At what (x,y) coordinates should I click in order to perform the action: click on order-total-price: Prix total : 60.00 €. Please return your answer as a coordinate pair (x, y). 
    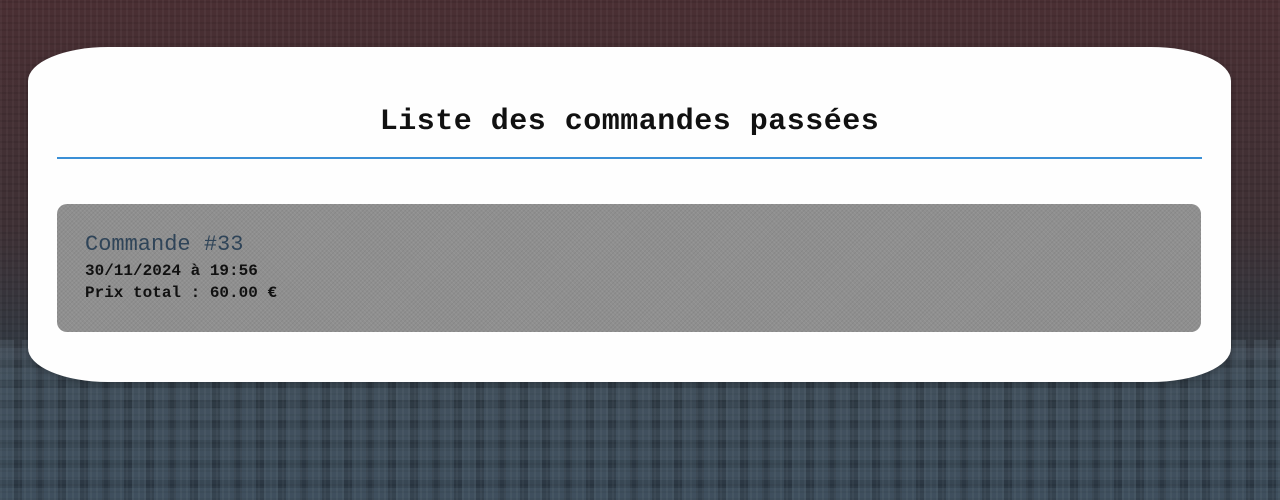
    Looking at the image, I should click on (181, 293).